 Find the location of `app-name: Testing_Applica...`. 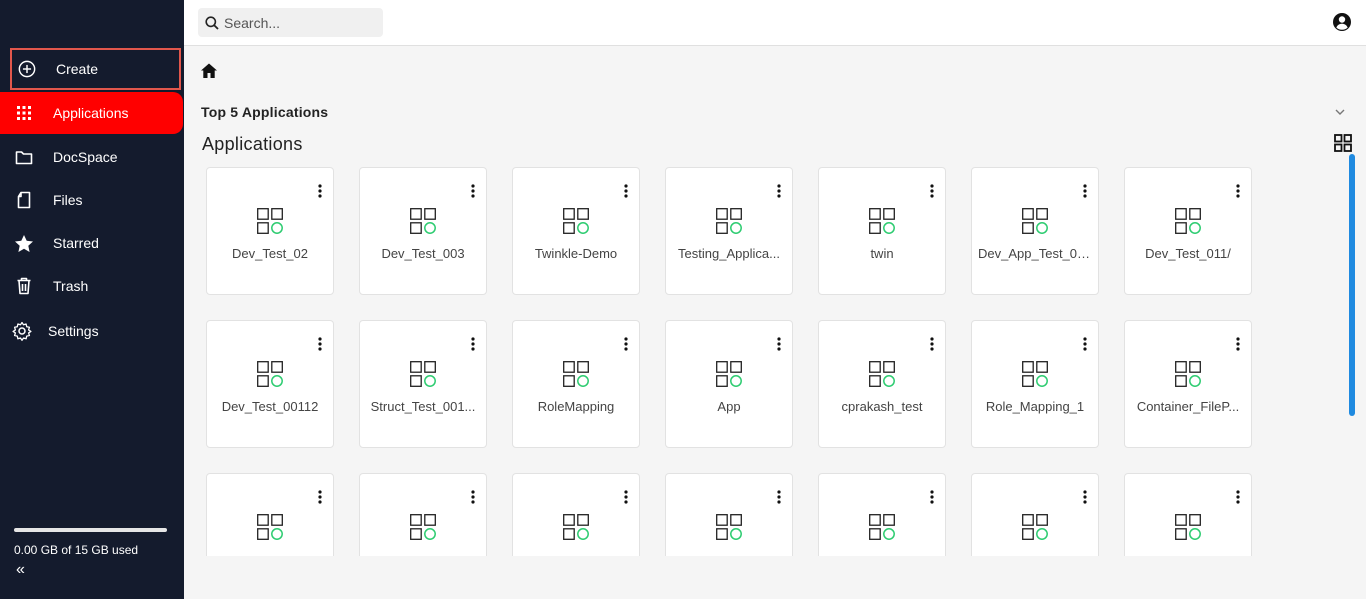

app-name: Testing_Applica... is located at coordinates (729, 253).